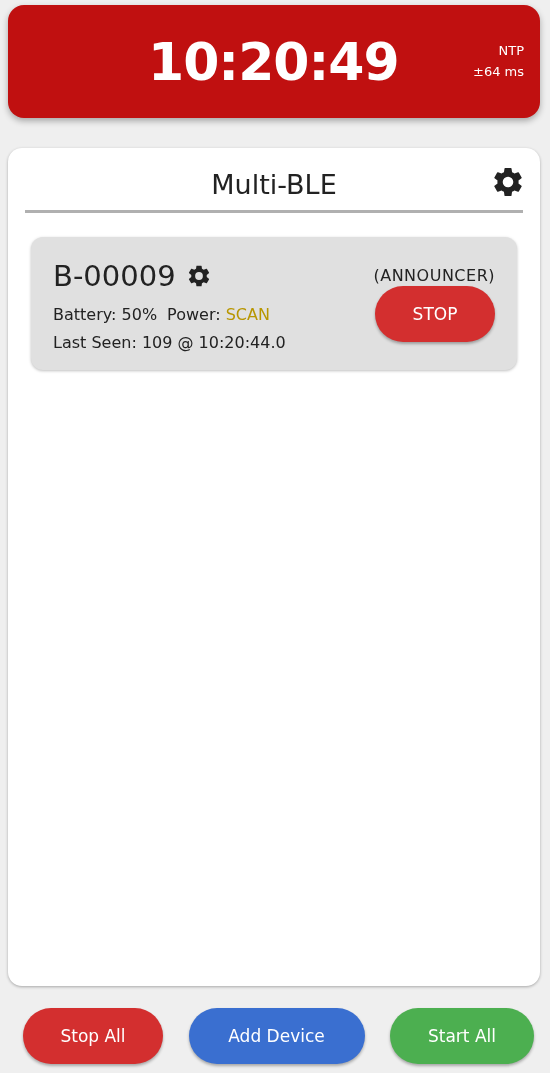  I want to click on stop-all-button: Stop All, so click(93, 1036).